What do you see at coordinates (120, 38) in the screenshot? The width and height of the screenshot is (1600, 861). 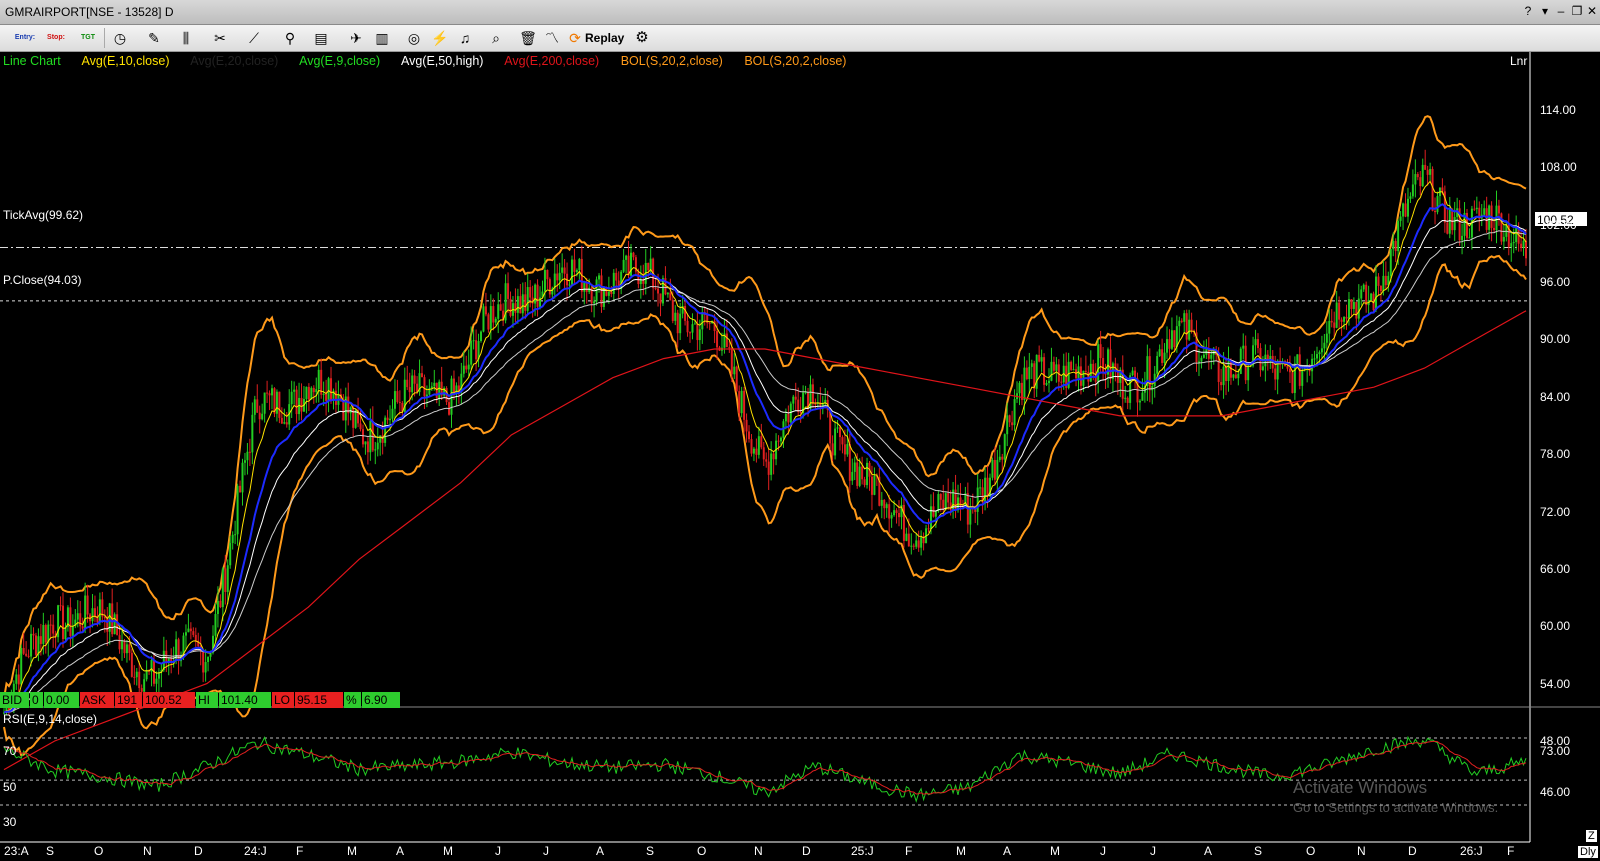 I see `clock-icon: ◷` at bounding box center [120, 38].